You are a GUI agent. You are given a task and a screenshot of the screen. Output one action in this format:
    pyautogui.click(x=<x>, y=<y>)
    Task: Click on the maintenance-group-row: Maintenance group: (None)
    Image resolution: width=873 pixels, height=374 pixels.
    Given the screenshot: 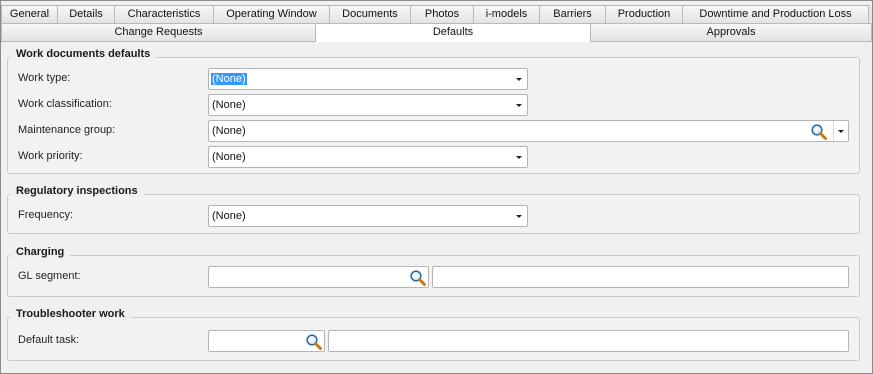 What is the action you would take?
    pyautogui.click(x=433, y=131)
    